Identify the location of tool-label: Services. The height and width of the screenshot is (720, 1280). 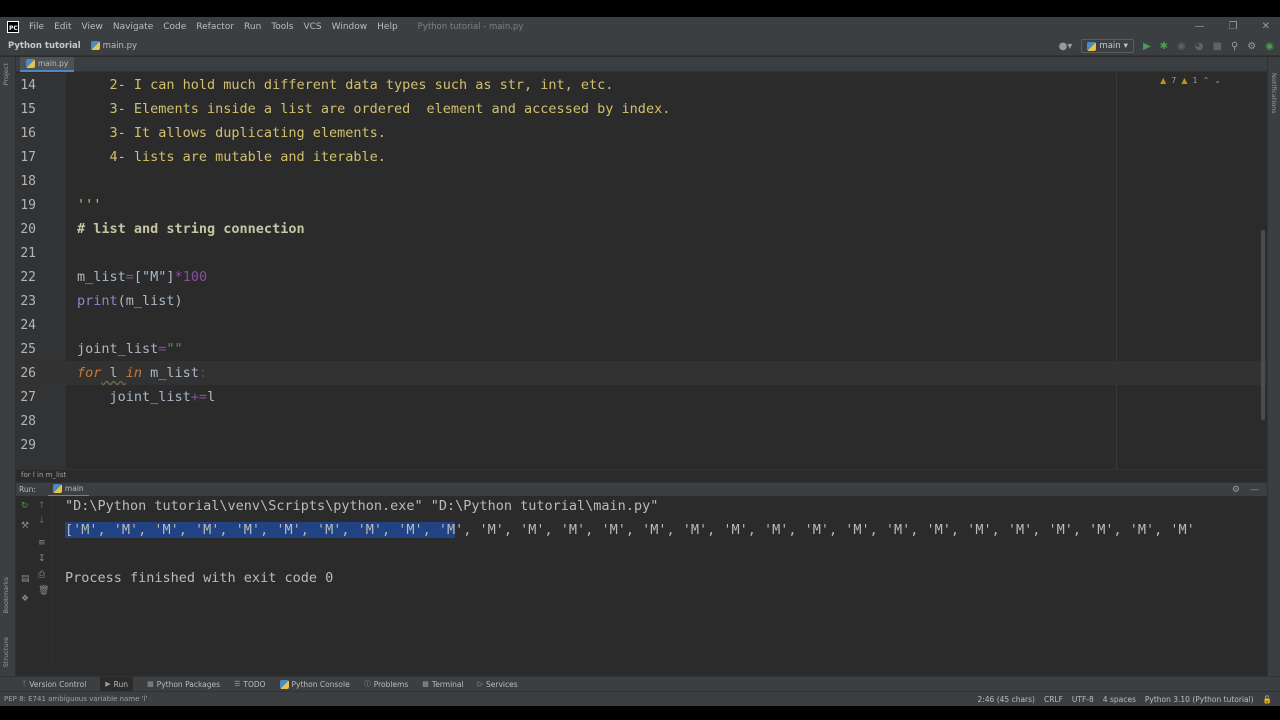
(501, 684).